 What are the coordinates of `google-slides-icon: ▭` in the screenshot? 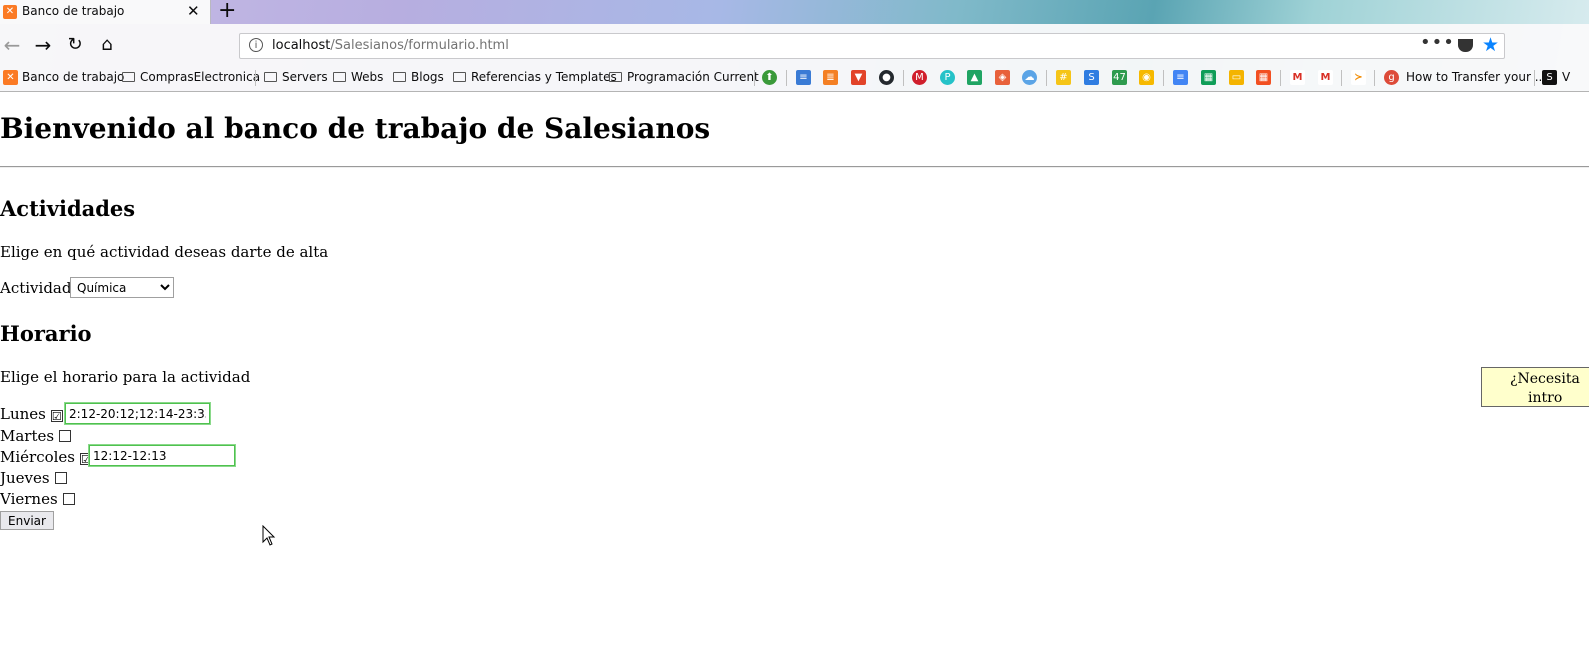 It's located at (1236, 77).